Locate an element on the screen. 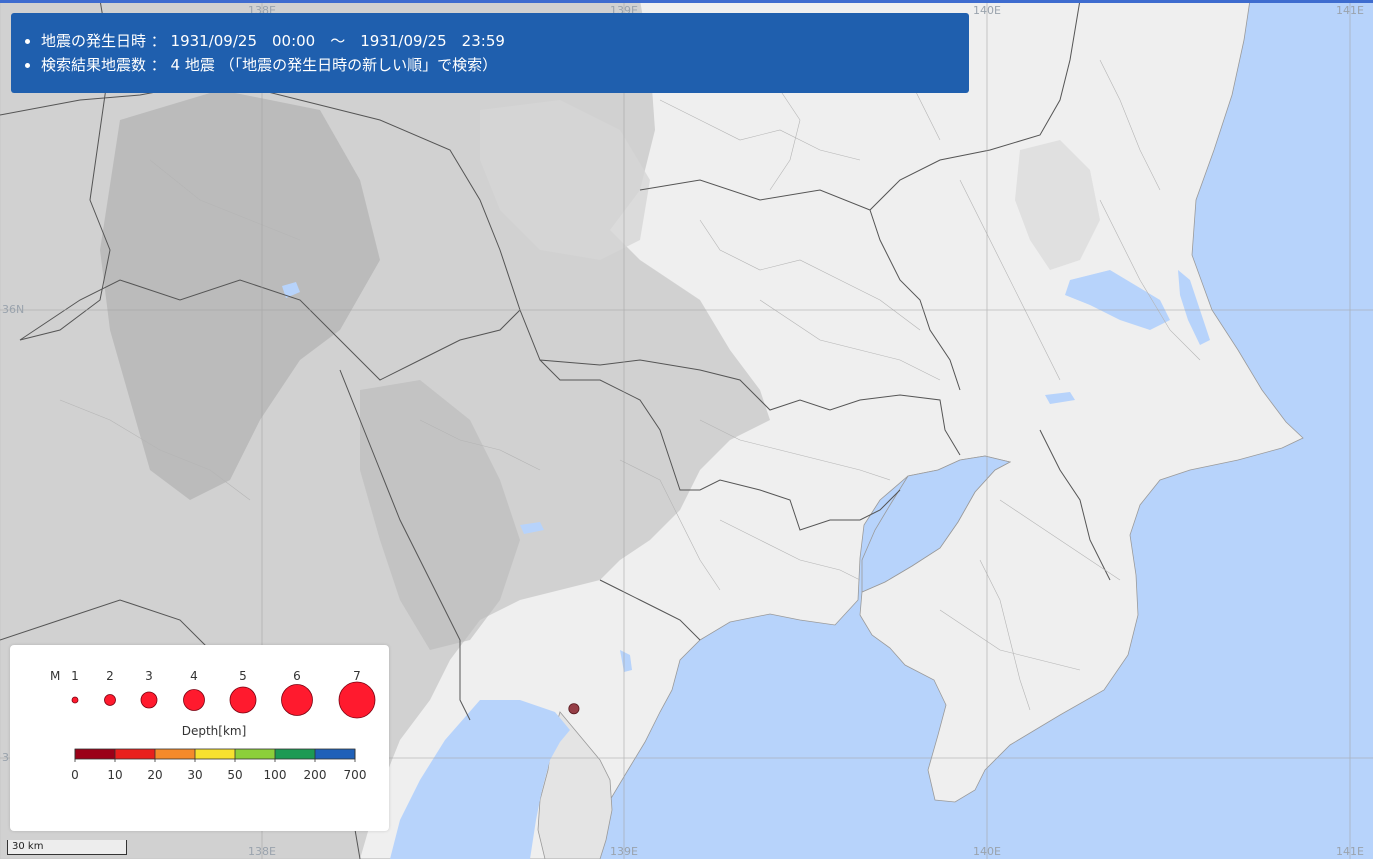 The height and width of the screenshot is (859, 1373). magnitude-tick-label: 6 is located at coordinates (297, 676).